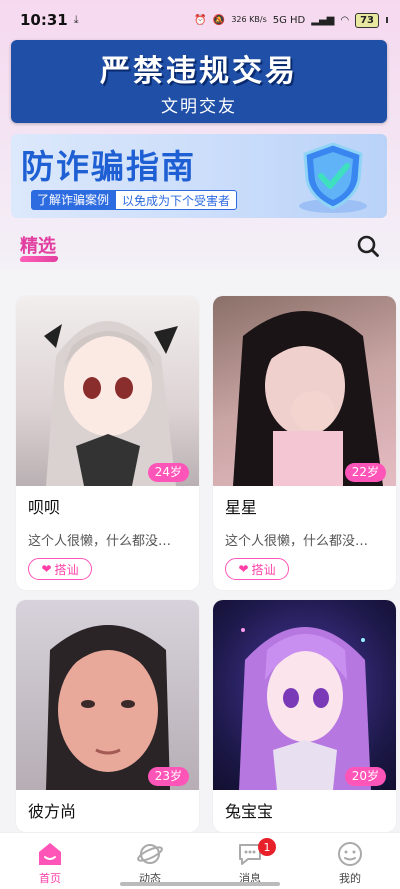 The image size is (400, 889). I want to click on anti-fraud-title: 防诈骗指南, so click(108, 166).